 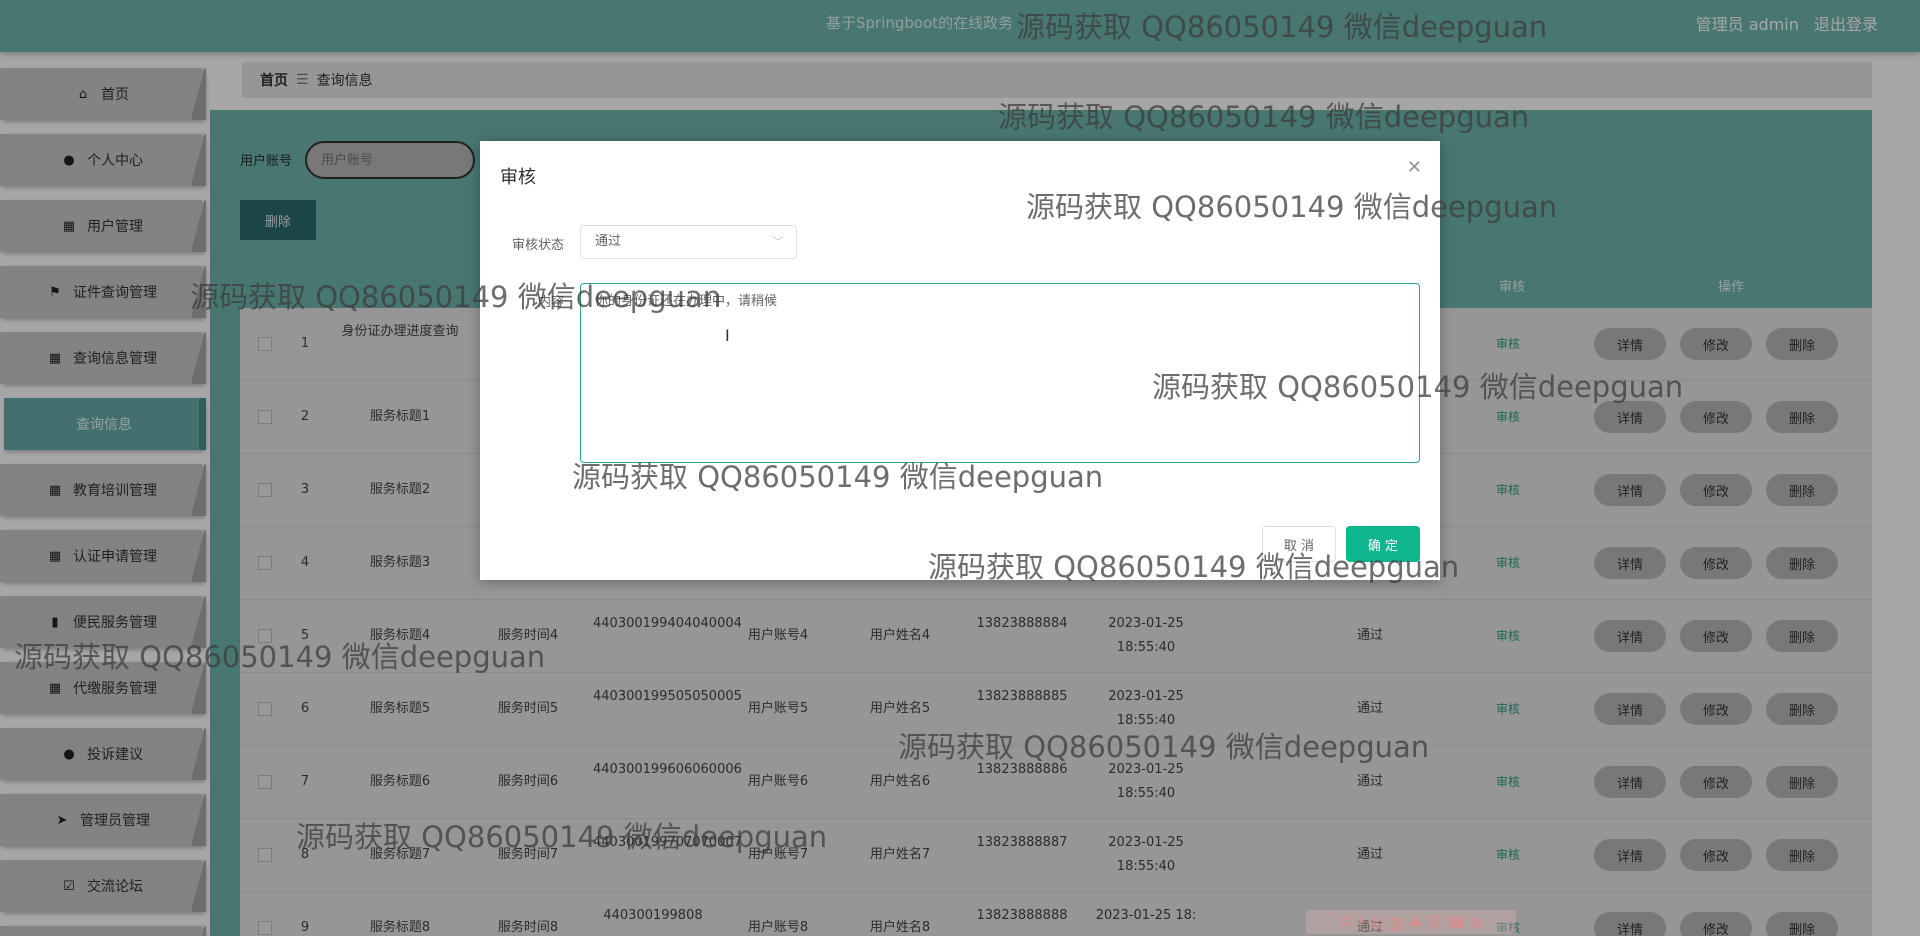 What do you see at coordinates (1000, 373) in the screenshot?
I see `content-textarea: 你的身份证还在办理中，请稍候` at bounding box center [1000, 373].